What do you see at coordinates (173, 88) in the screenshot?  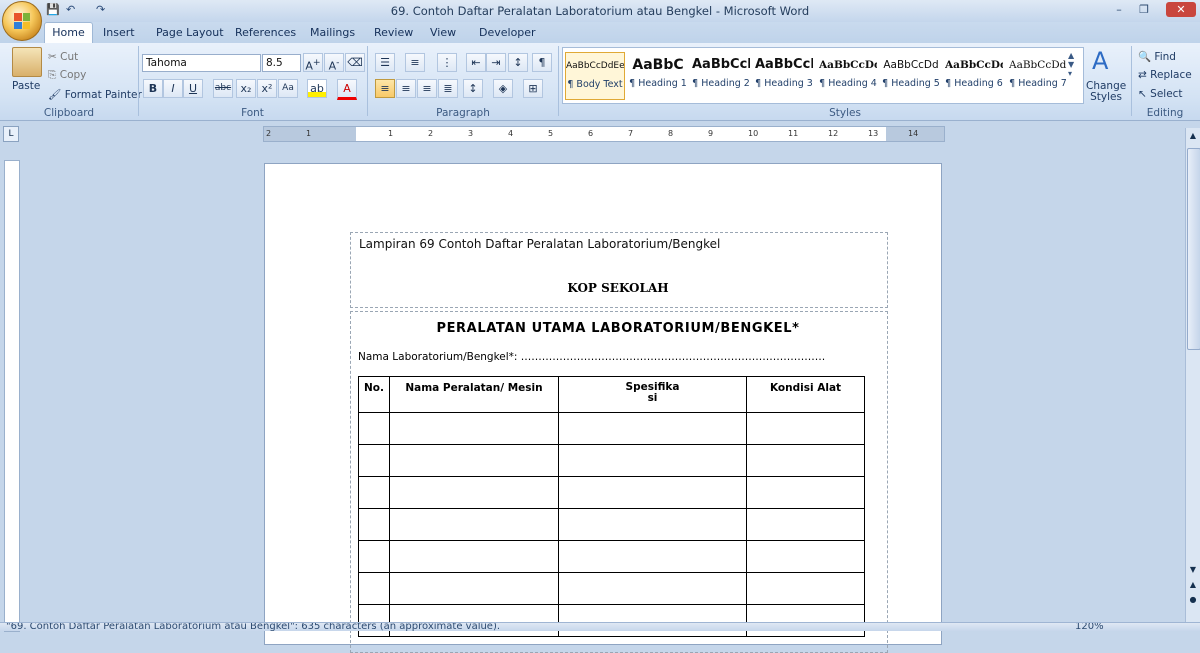 I see `italic-icon: I` at bounding box center [173, 88].